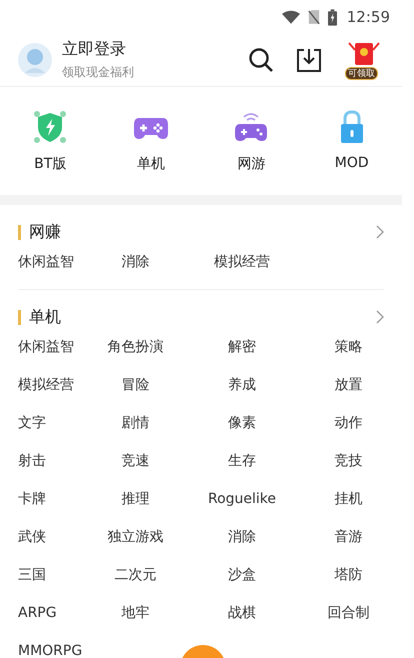 This screenshot has width=414, height=658. Describe the element at coordinates (242, 431) in the screenshot. I see `tag-link: 像素` at that location.